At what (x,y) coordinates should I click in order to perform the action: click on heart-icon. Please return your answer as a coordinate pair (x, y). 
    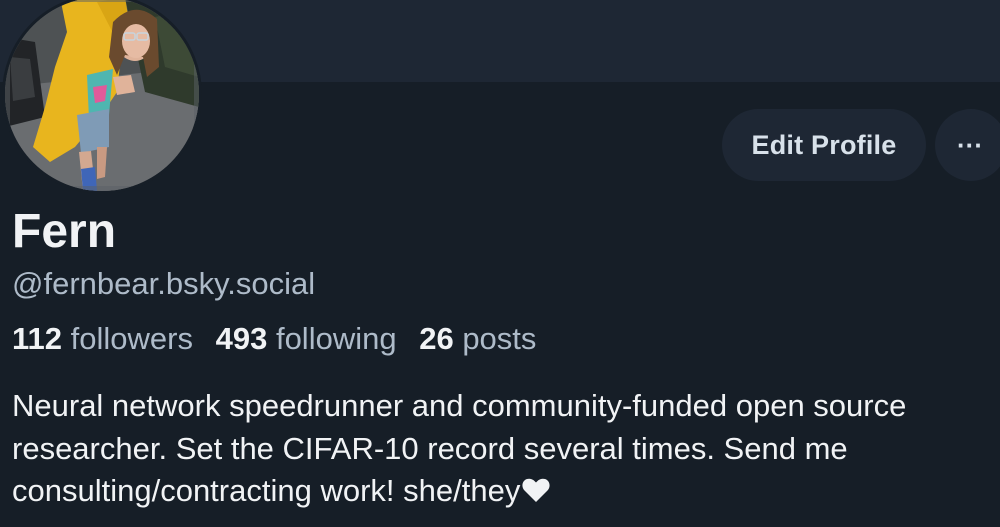
    Looking at the image, I should click on (536, 493).